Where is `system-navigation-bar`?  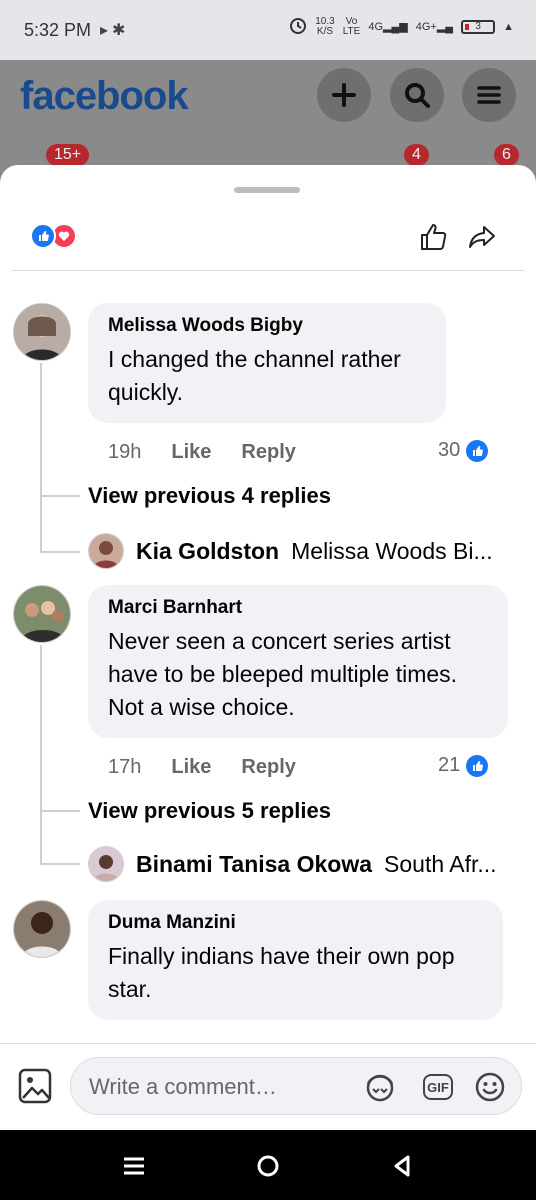
system-navigation-bar is located at coordinates (268, 1165).